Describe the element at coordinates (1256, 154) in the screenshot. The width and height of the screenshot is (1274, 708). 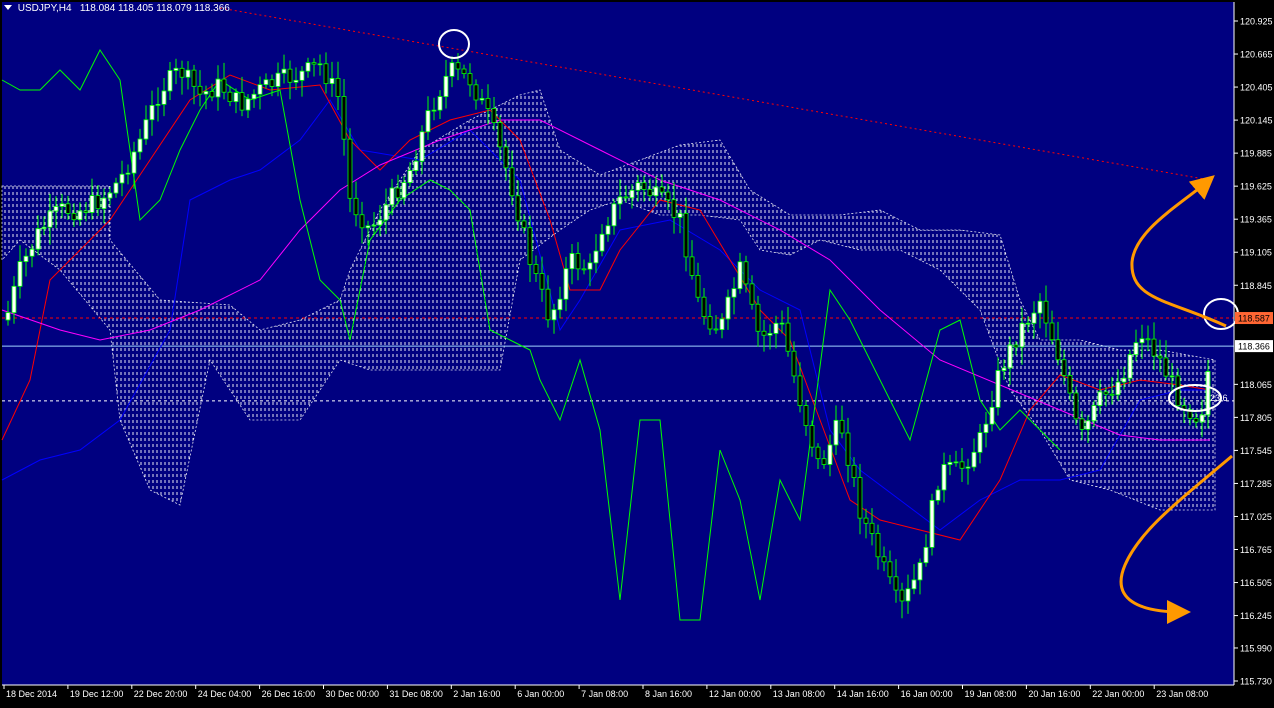
I see `price-tick-label: 119.885` at that location.